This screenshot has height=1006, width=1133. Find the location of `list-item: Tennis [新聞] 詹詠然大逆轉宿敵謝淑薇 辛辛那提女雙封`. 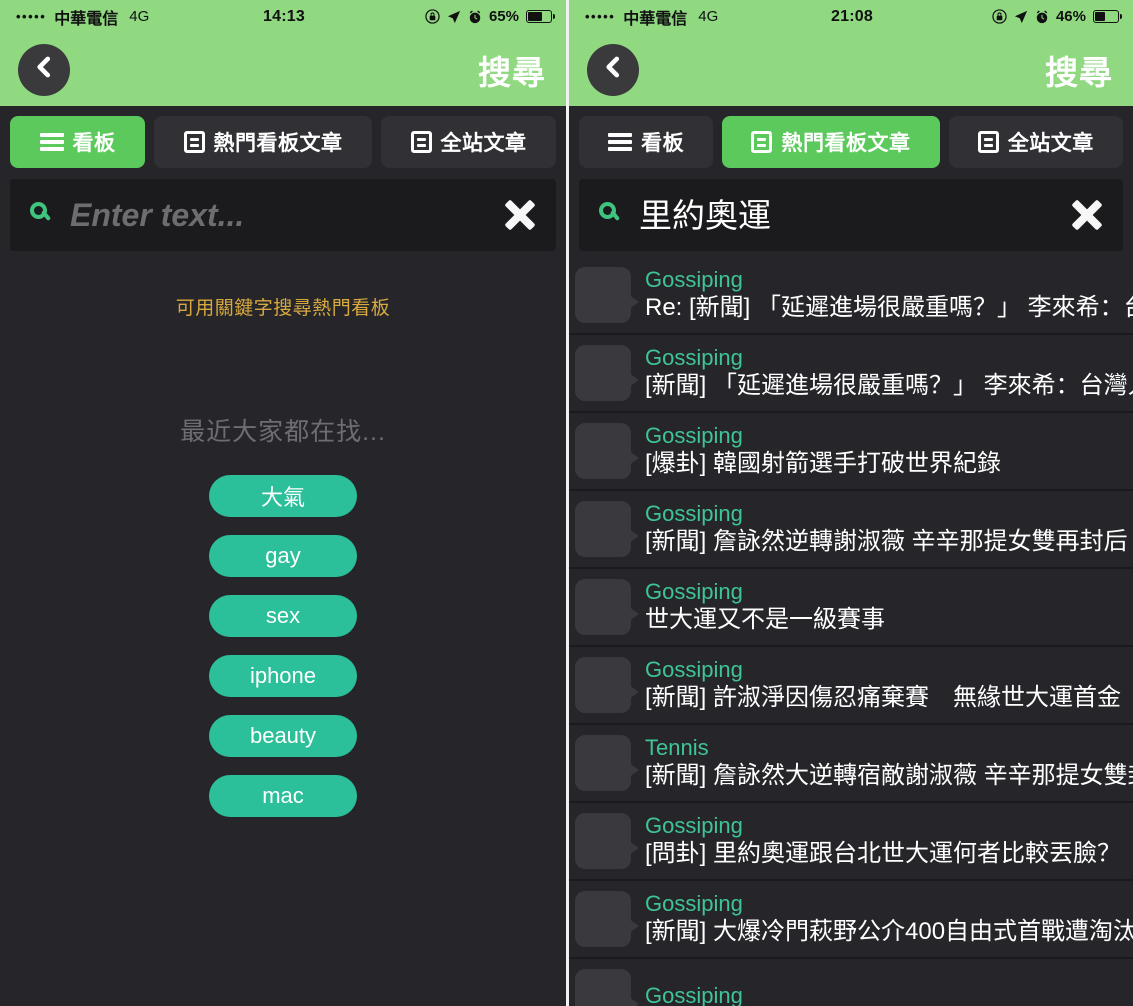

list-item: Tennis [新聞] 詹詠然大逆轉宿敵謝淑薇 辛辛那提女雙封 is located at coordinates (851, 764).